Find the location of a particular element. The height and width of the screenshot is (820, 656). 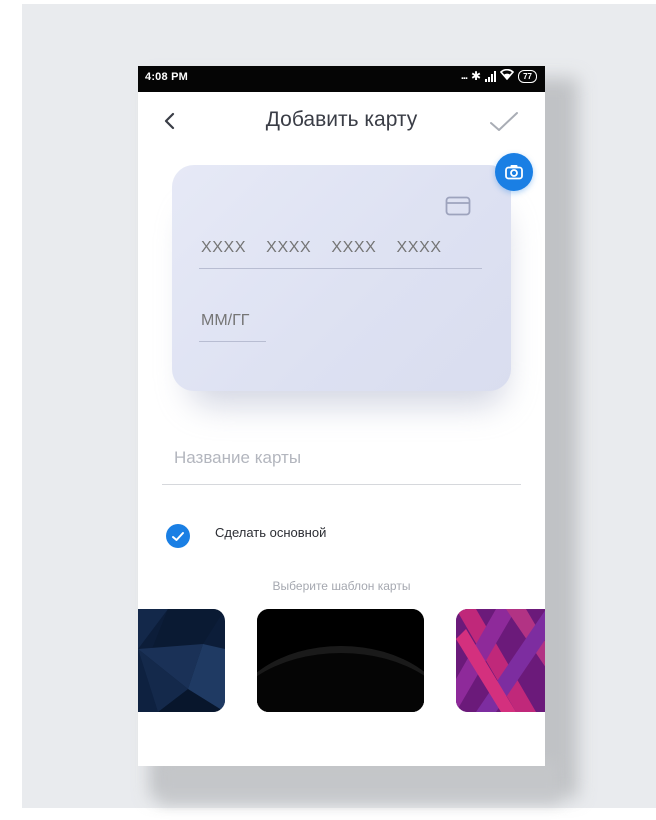

page-title: Добавить карту is located at coordinates (341, 119).